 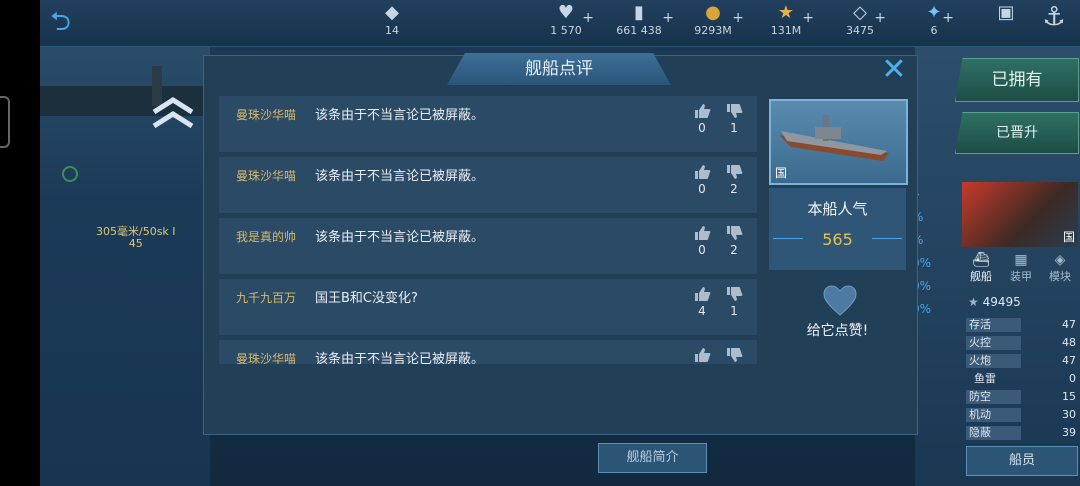 I want to click on owned-button: 已拥有, so click(x=1017, y=80).